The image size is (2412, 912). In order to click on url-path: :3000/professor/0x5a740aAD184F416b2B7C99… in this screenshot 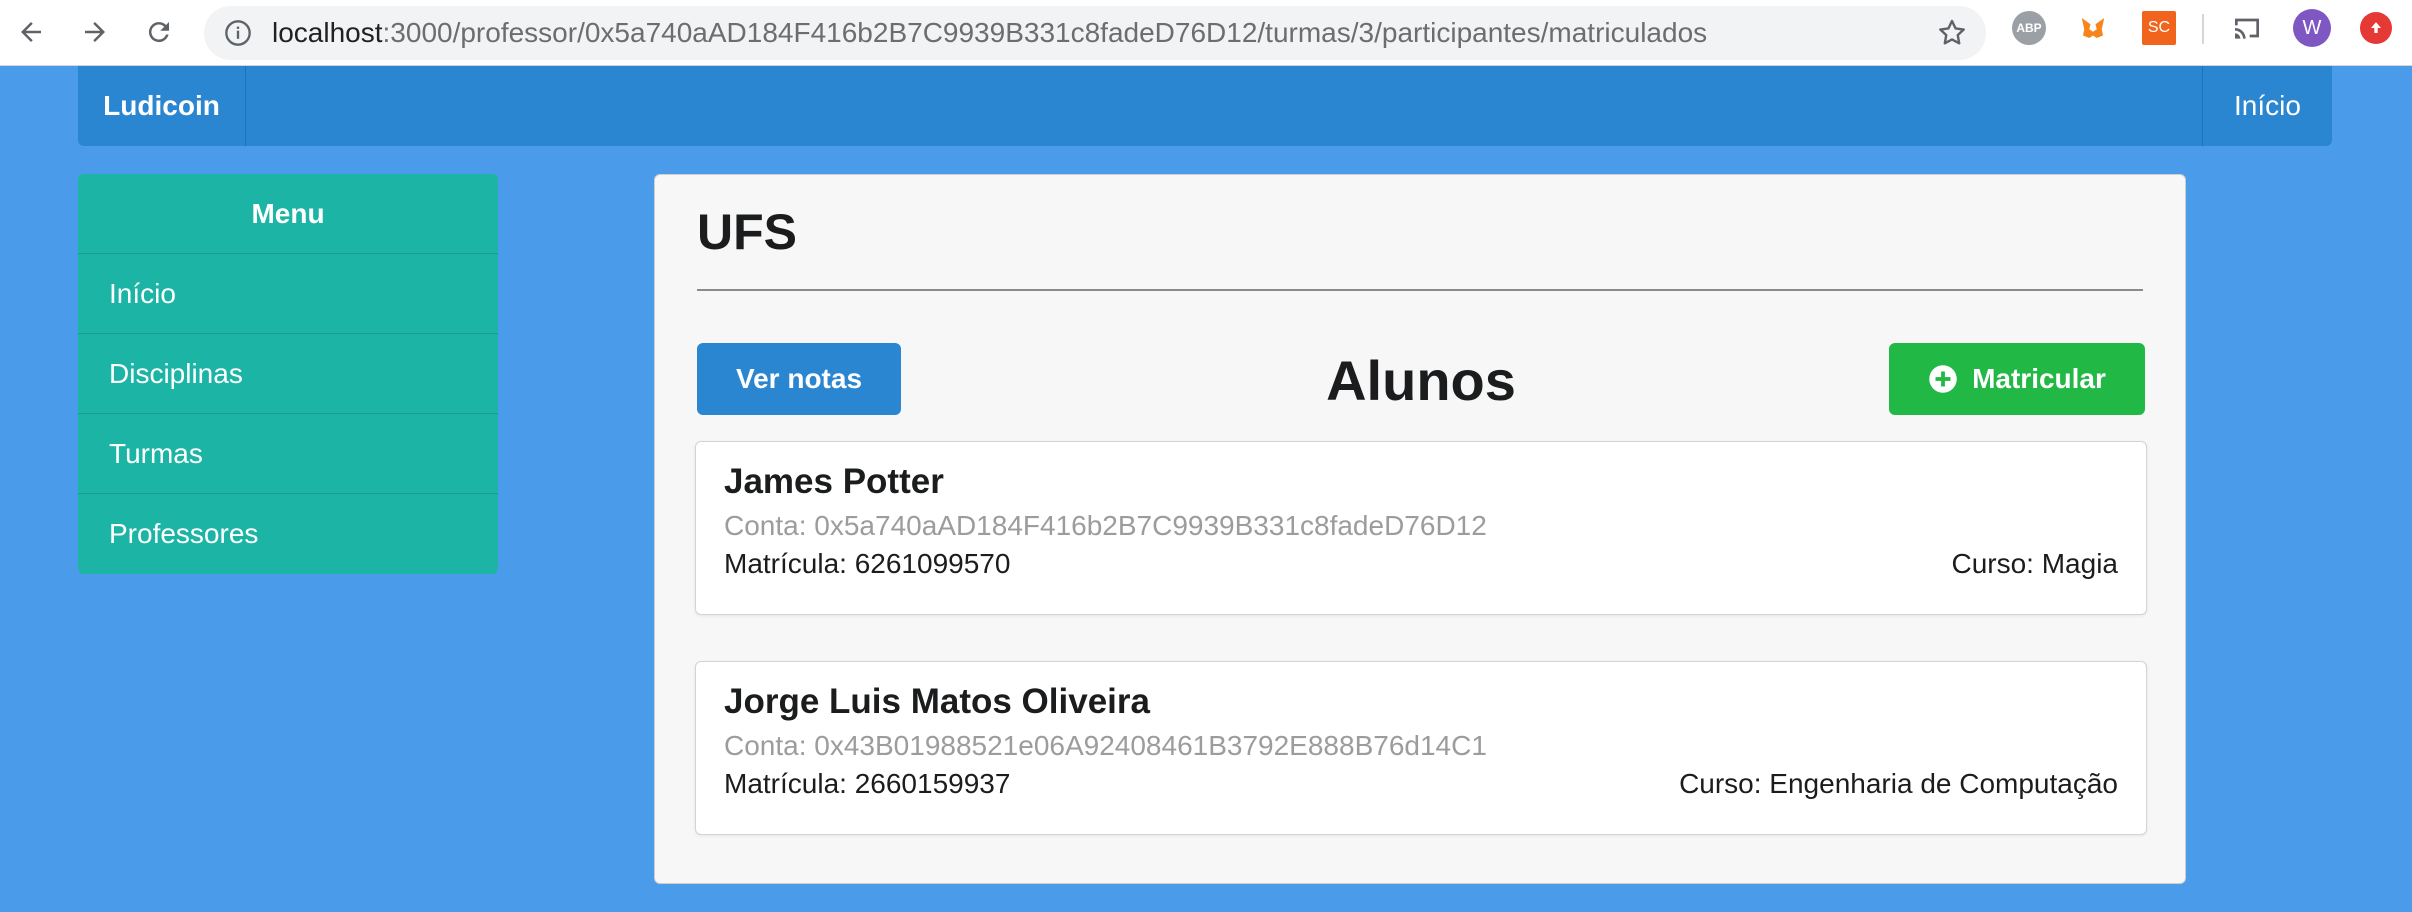, I will do `click(1045, 32)`.